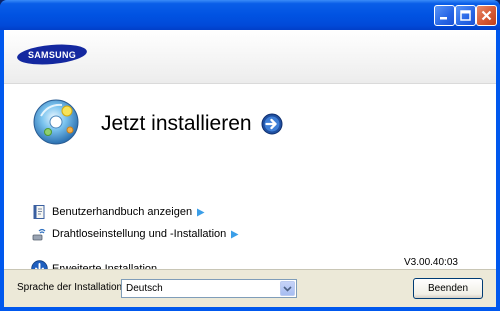 The height and width of the screenshot is (311, 500). I want to click on chevron-down-icon, so click(287, 288).